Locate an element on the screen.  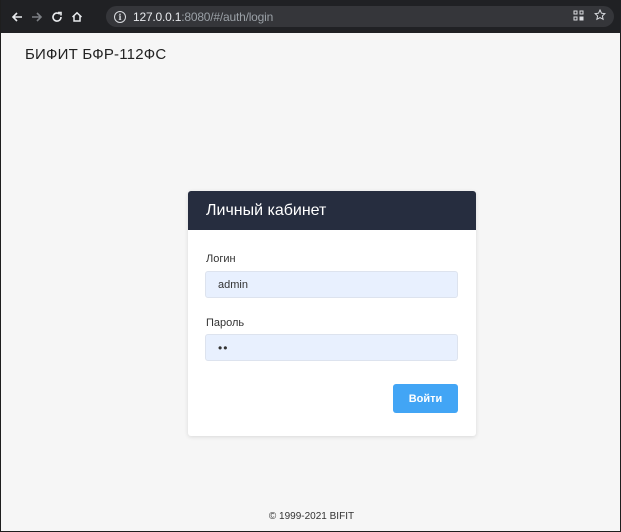
password-input: •• is located at coordinates (331, 347).